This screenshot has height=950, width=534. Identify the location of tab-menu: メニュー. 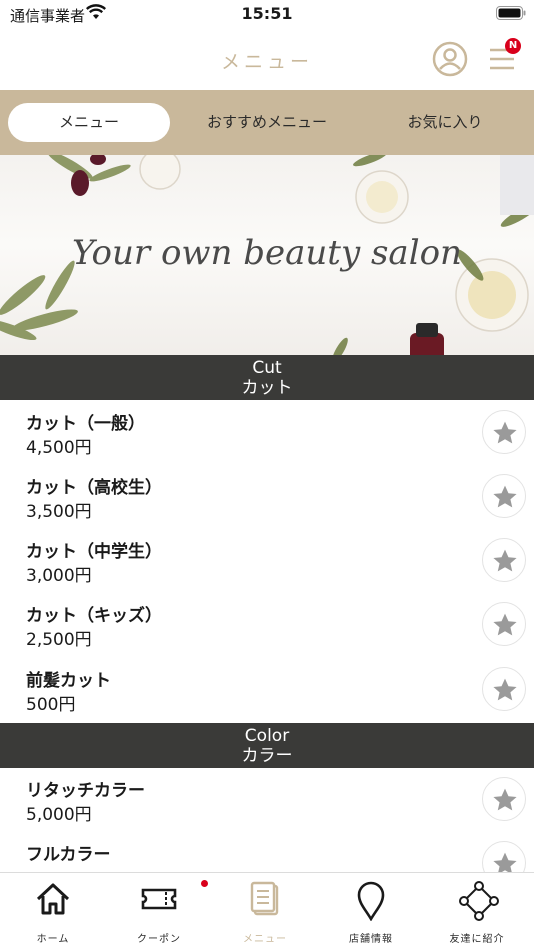
(89, 122).